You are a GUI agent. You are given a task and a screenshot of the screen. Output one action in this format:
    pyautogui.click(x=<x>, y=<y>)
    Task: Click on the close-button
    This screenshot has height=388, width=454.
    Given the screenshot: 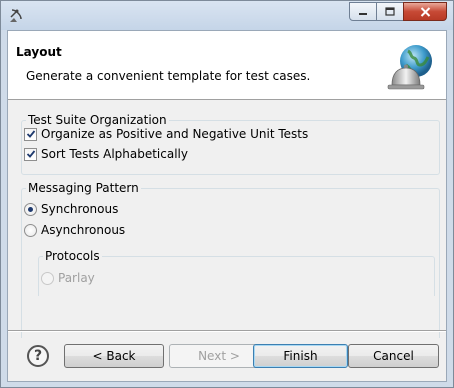 What is the action you would take?
    pyautogui.click(x=425, y=11)
    